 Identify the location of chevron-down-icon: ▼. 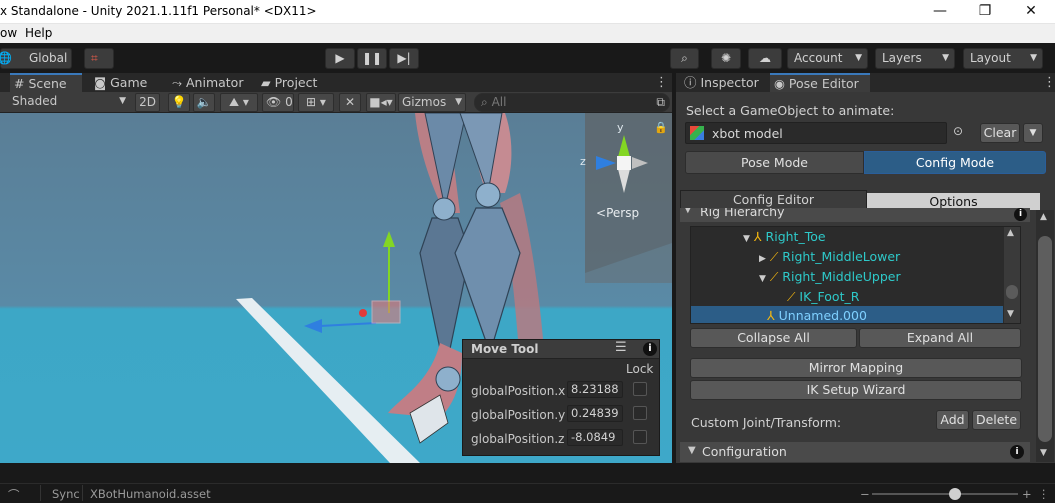
(122, 101).